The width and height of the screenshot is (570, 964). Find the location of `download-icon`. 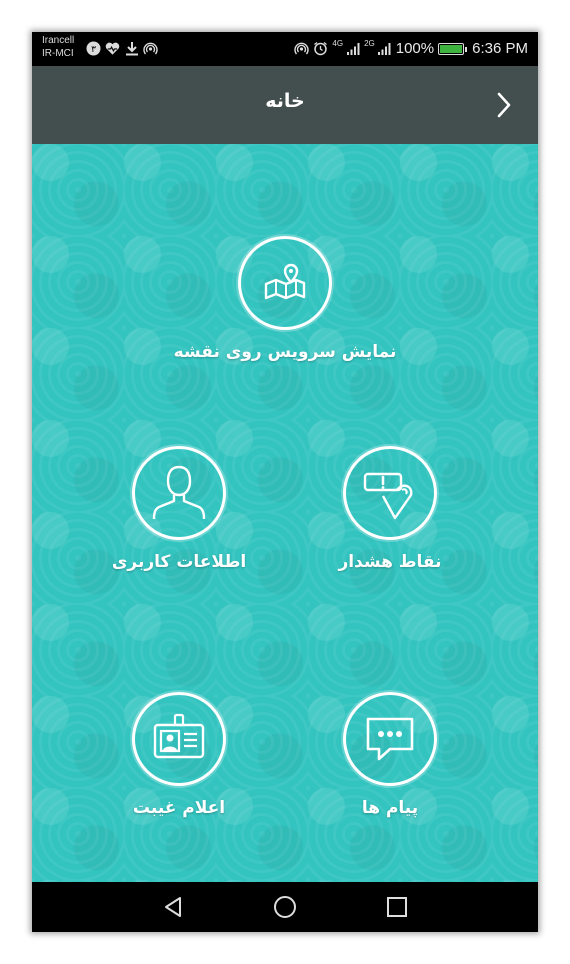

download-icon is located at coordinates (131, 48).